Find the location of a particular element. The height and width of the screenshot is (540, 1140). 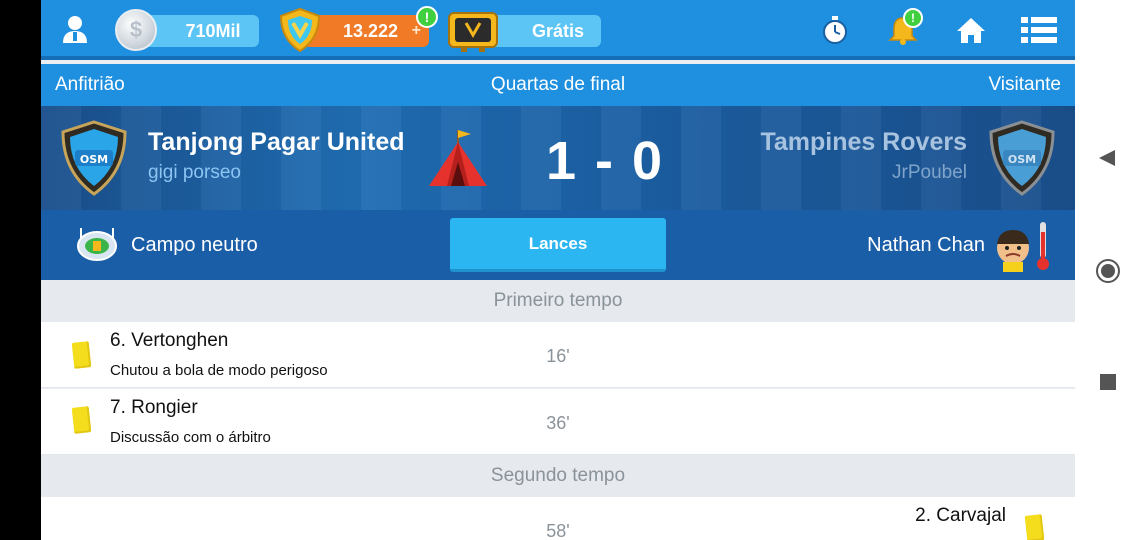

first-half-header: Primeiro tempo is located at coordinates (558, 301).